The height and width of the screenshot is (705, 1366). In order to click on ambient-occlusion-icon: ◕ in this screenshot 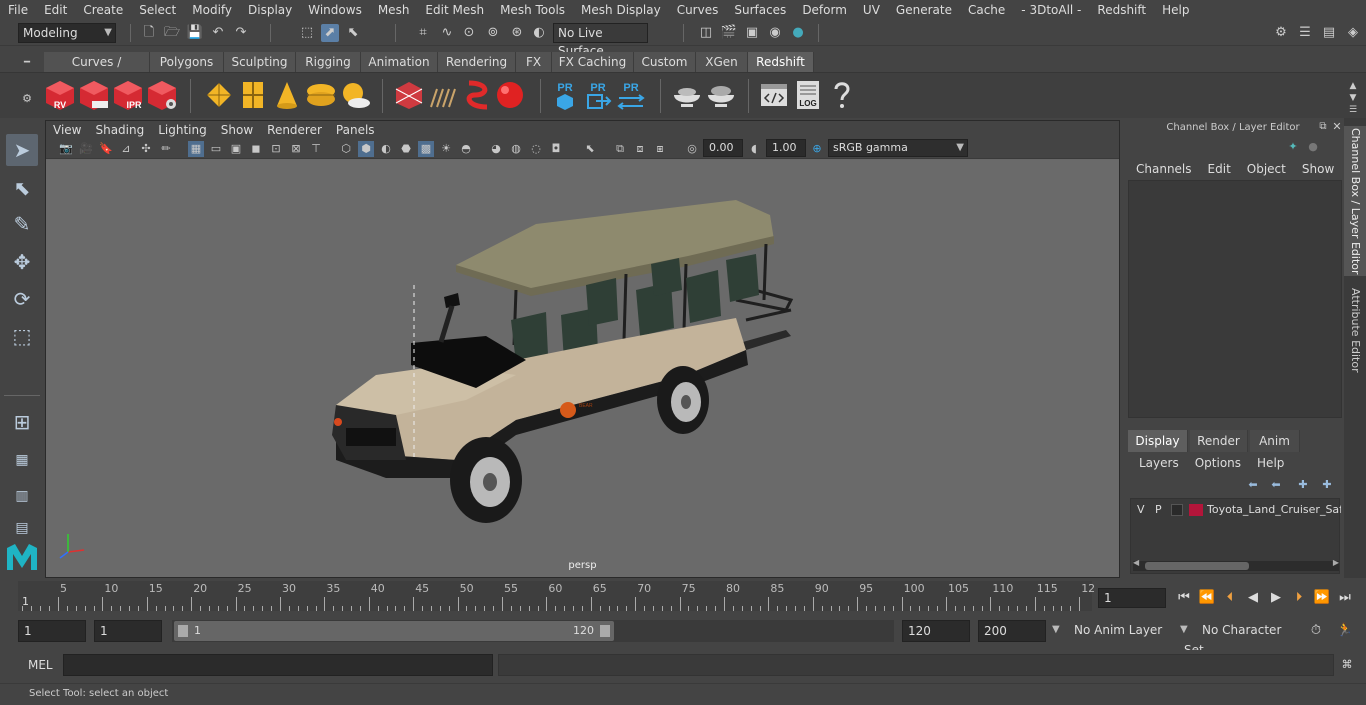, I will do `click(496, 149)`.